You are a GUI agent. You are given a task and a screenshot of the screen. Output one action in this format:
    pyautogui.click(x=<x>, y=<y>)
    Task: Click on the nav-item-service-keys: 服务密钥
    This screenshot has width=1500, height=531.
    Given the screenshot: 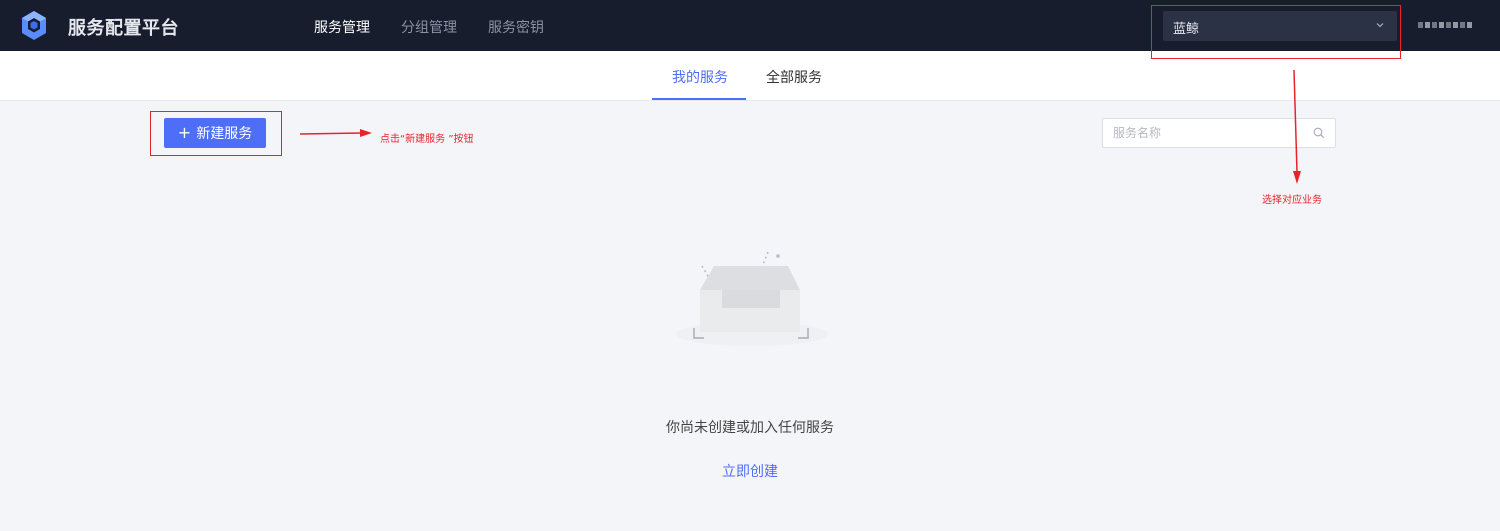 What is the action you would take?
    pyautogui.click(x=516, y=27)
    